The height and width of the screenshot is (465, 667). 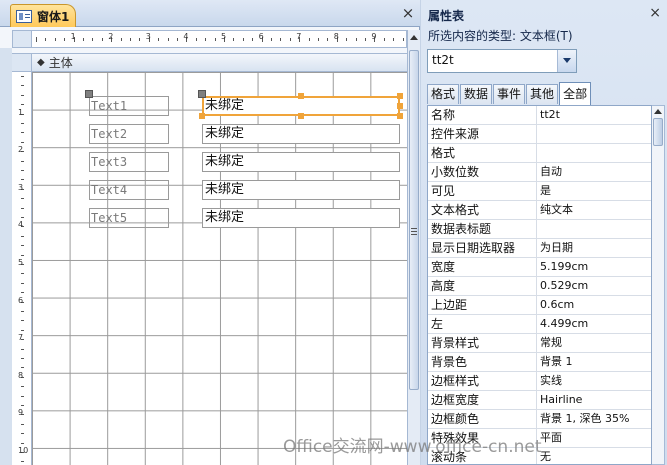 What do you see at coordinates (219, 39) in the screenshot?
I see `horizontal-ruler: 1 2 3 4 5 6 7 8 9` at bounding box center [219, 39].